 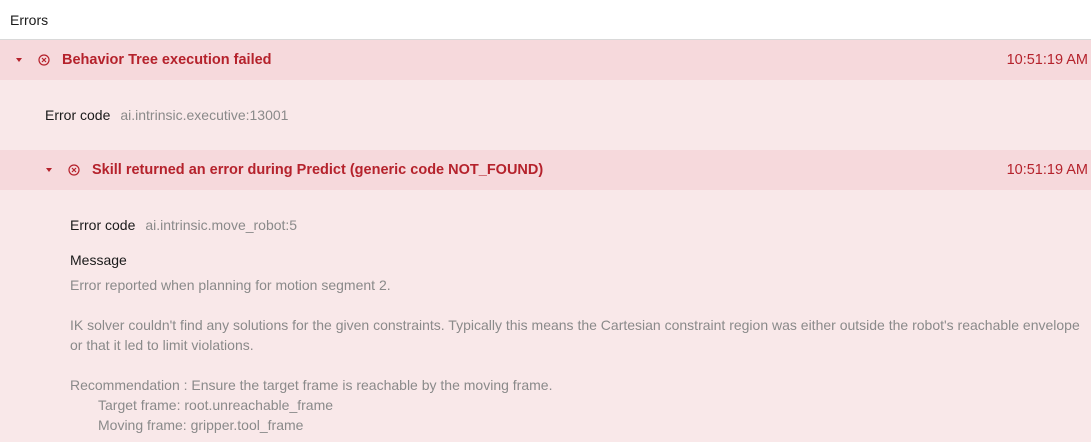 I want to click on error-code-value: ai.intrinsic.executive:13001, so click(x=204, y=115).